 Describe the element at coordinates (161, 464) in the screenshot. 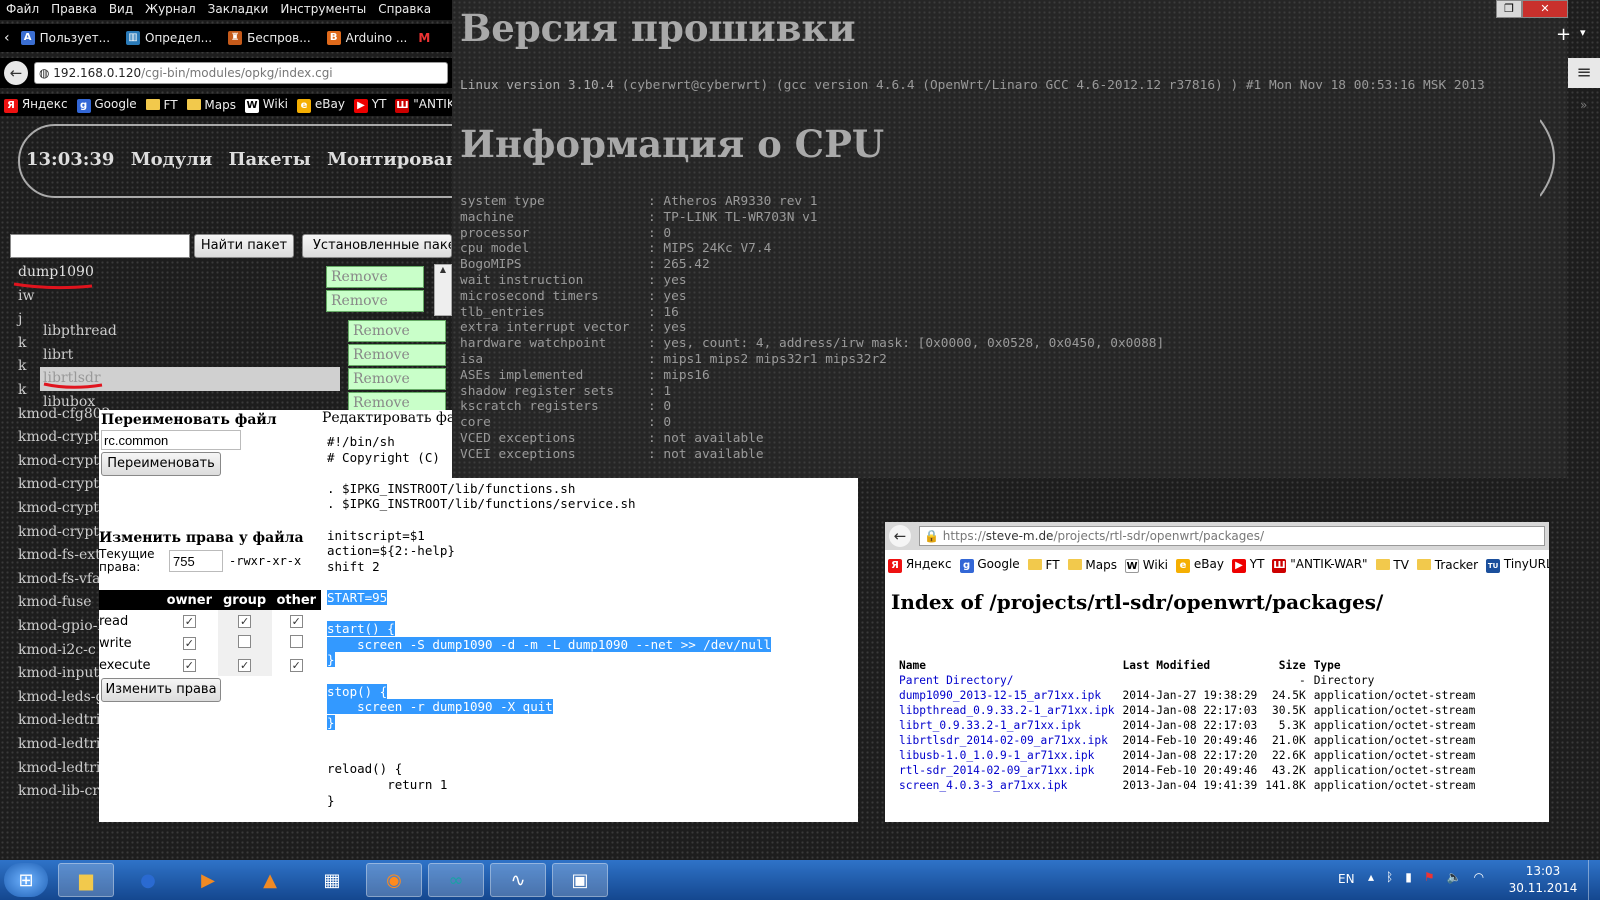

I see `rename-button: Переименовать` at that location.